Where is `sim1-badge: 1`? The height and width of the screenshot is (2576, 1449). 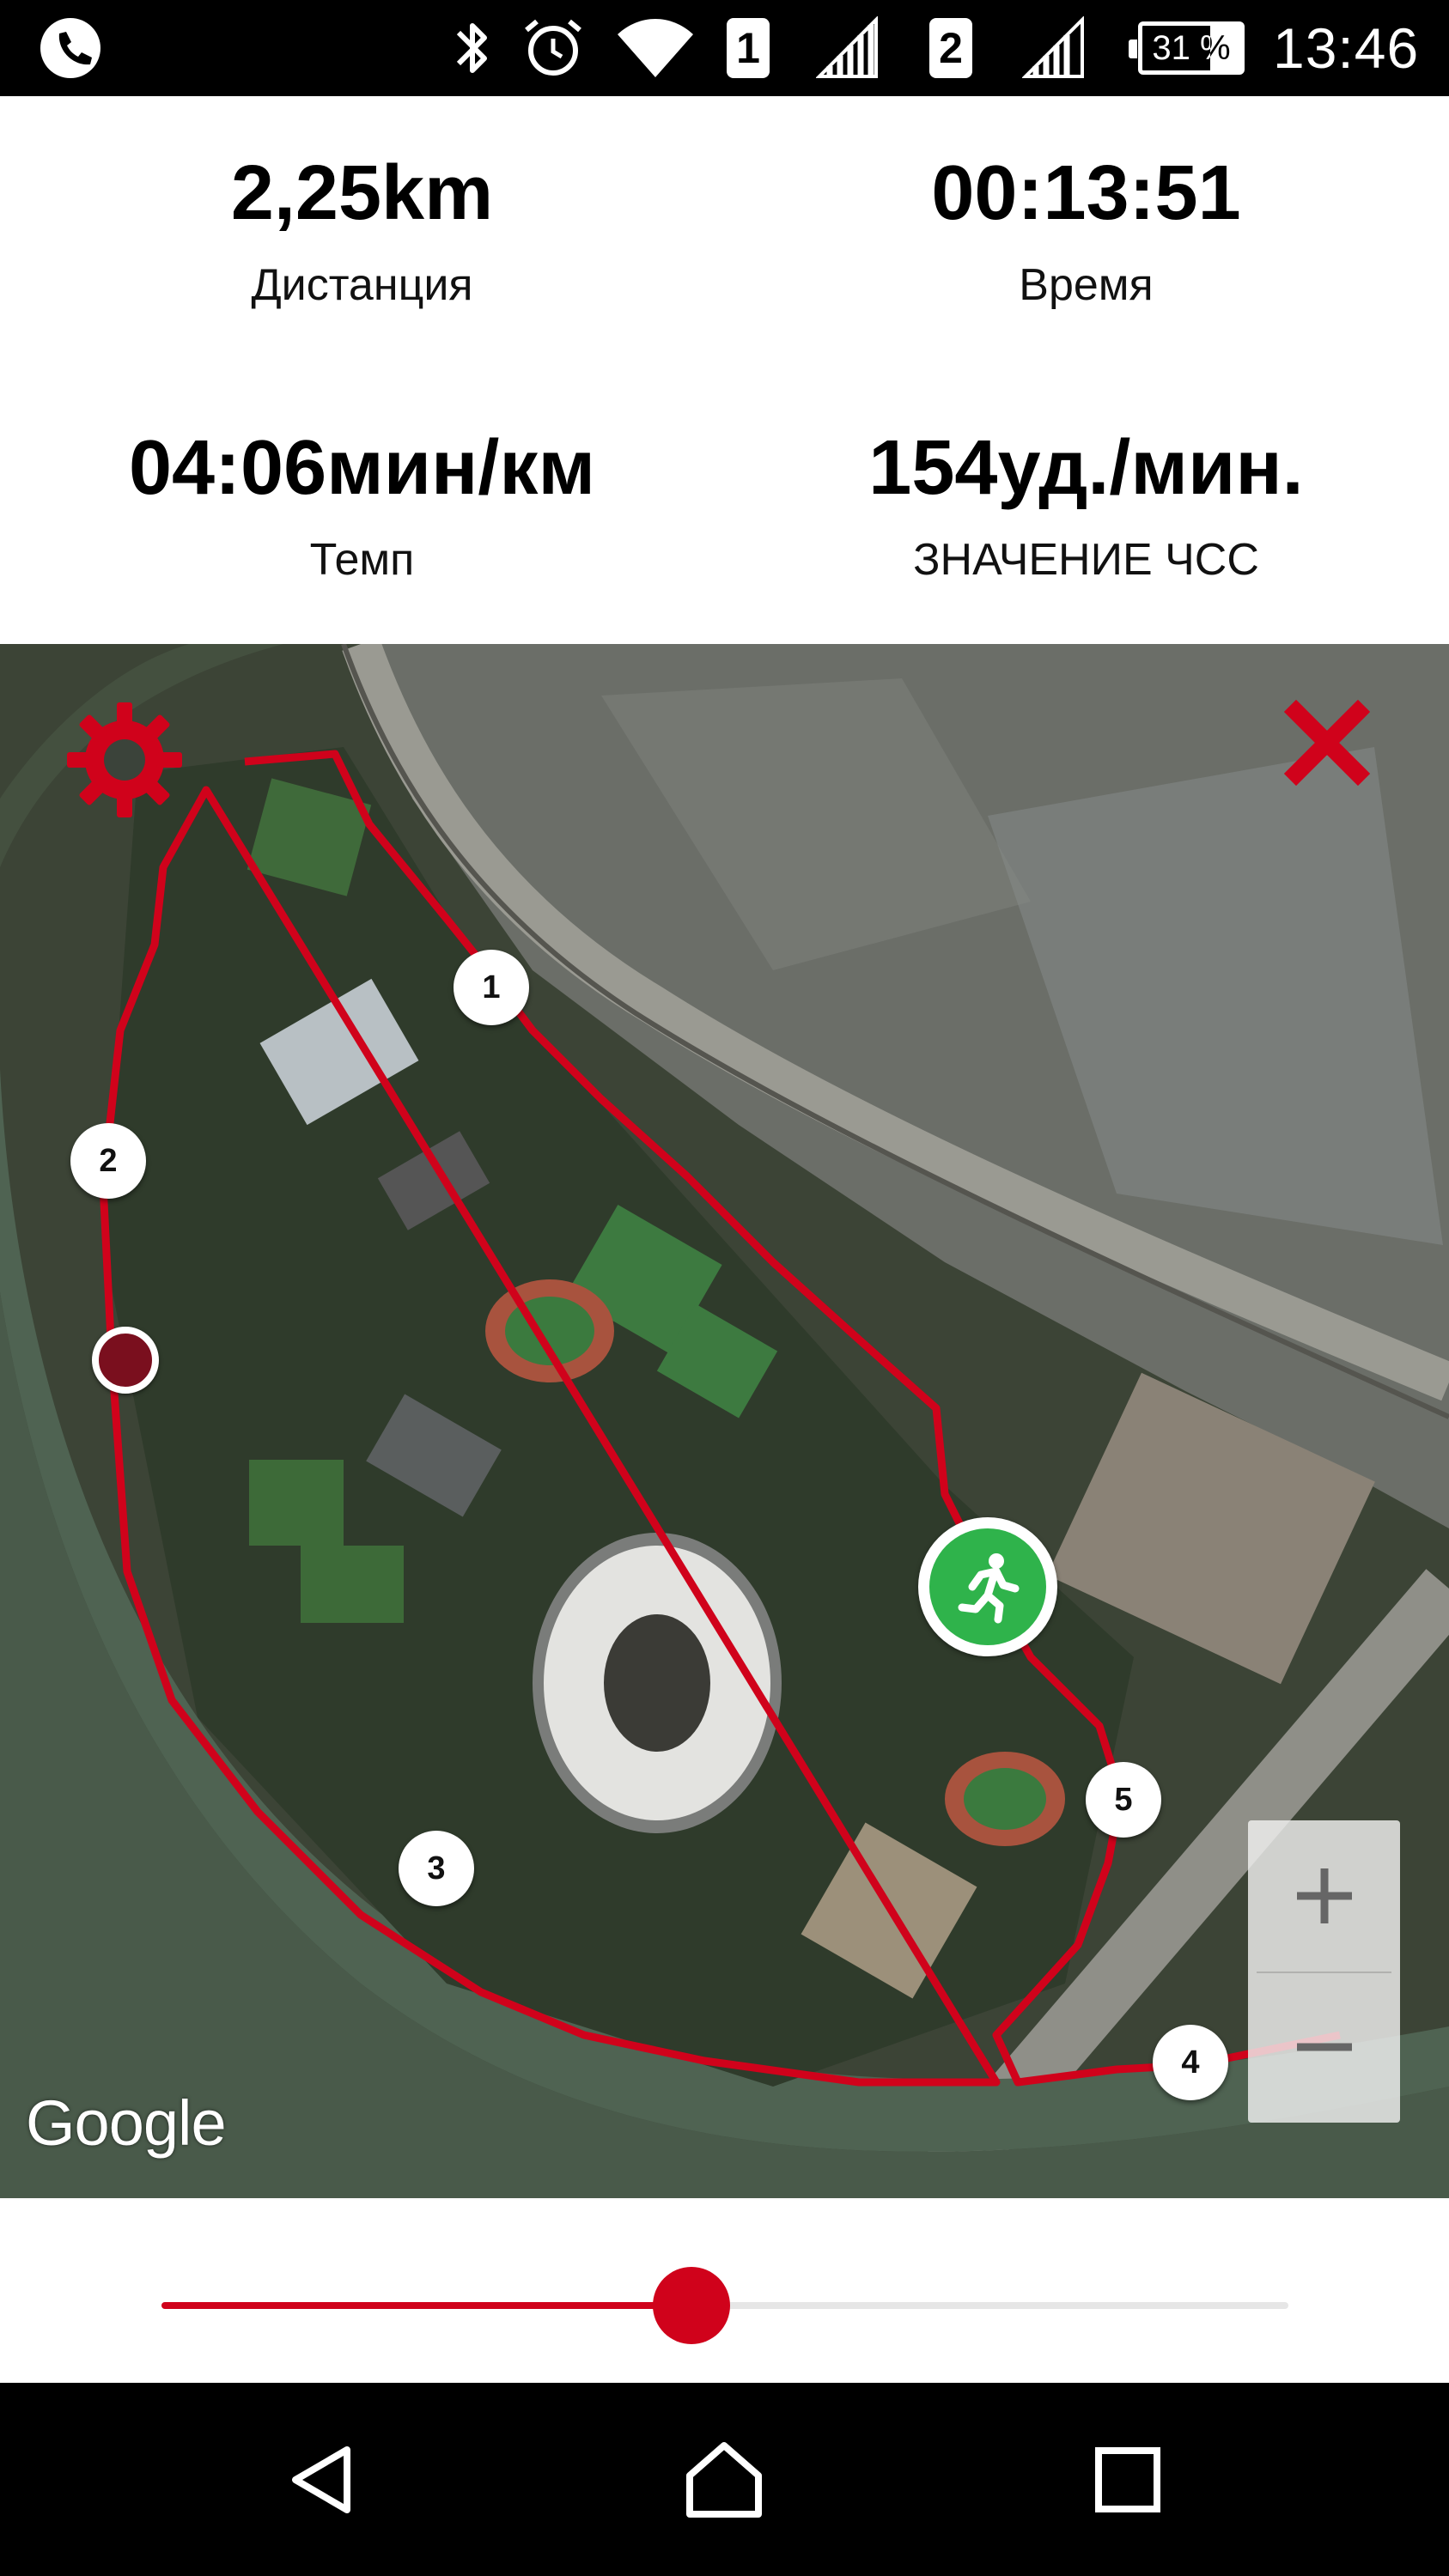
sim1-badge: 1 is located at coordinates (748, 48).